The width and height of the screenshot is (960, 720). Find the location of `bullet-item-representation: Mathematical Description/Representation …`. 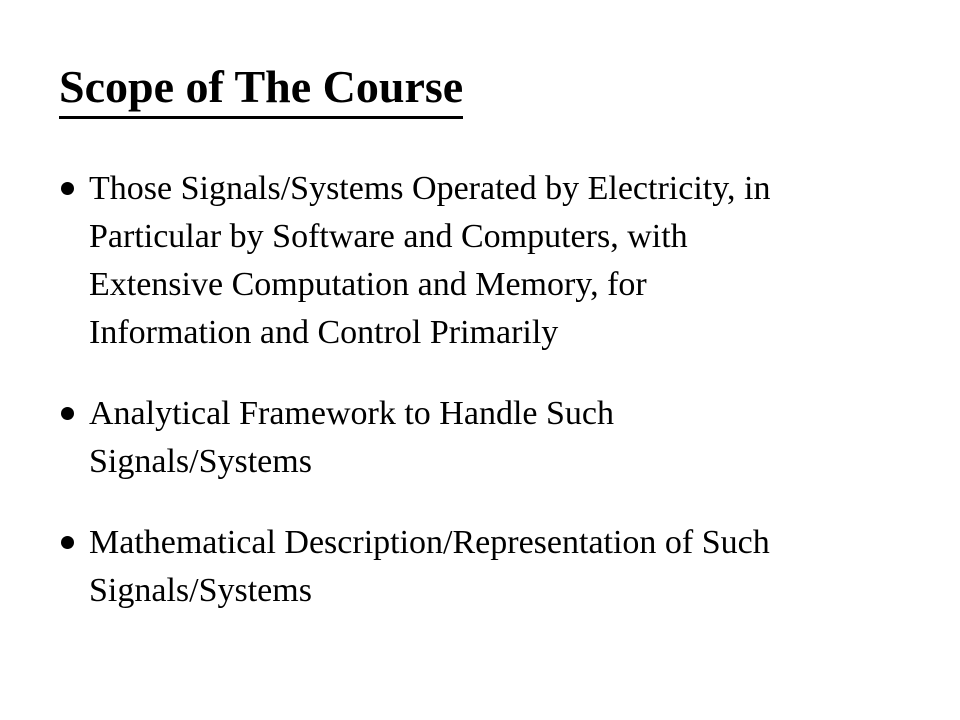

bullet-item-representation: Mathematical Description/Representation … is located at coordinates (483, 567).